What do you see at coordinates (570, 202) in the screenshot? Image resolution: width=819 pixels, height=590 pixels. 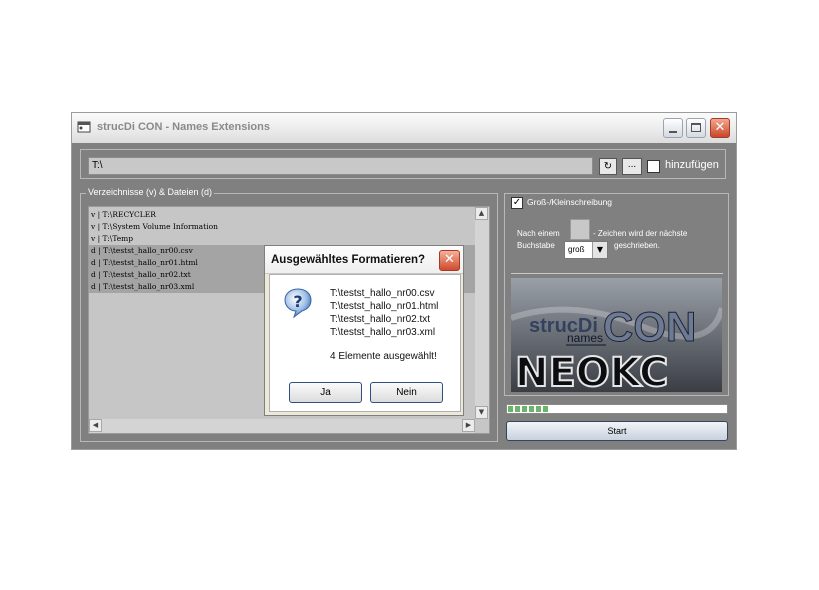 I see `case-label: Groß-/Kleinschreibung` at bounding box center [570, 202].